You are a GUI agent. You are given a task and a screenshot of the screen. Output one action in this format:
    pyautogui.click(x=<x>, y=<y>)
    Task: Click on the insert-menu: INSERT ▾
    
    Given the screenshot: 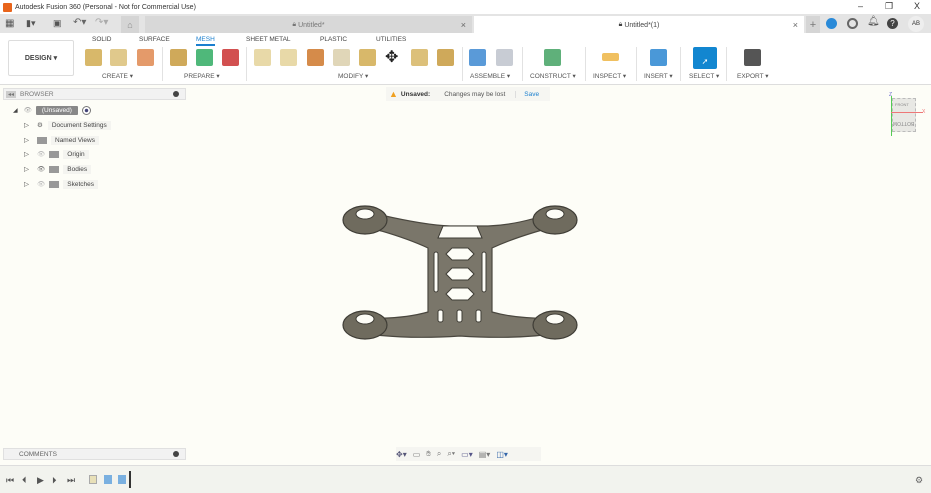 What is the action you would take?
    pyautogui.click(x=658, y=76)
    